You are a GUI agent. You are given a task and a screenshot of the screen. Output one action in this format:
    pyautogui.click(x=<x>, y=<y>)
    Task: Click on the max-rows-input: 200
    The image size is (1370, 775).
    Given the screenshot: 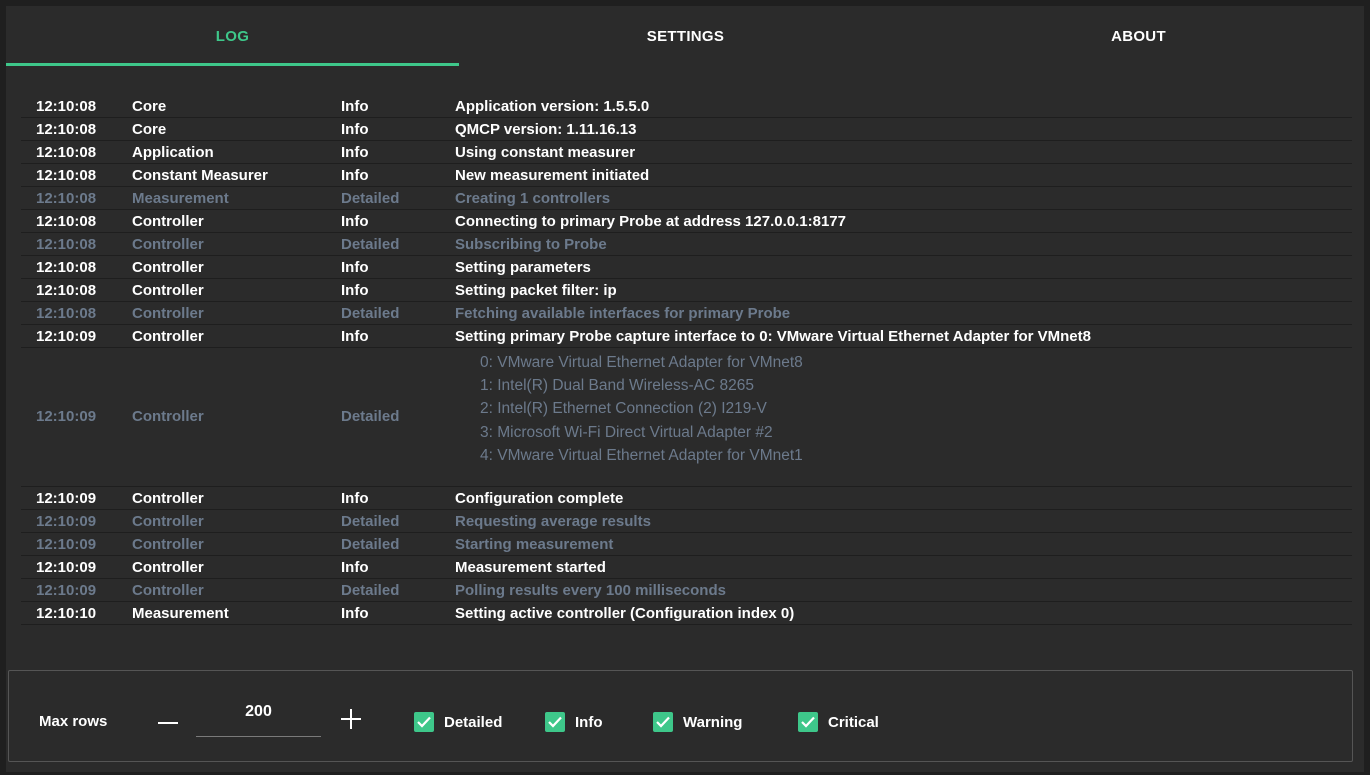 What is the action you would take?
    pyautogui.click(x=258, y=719)
    